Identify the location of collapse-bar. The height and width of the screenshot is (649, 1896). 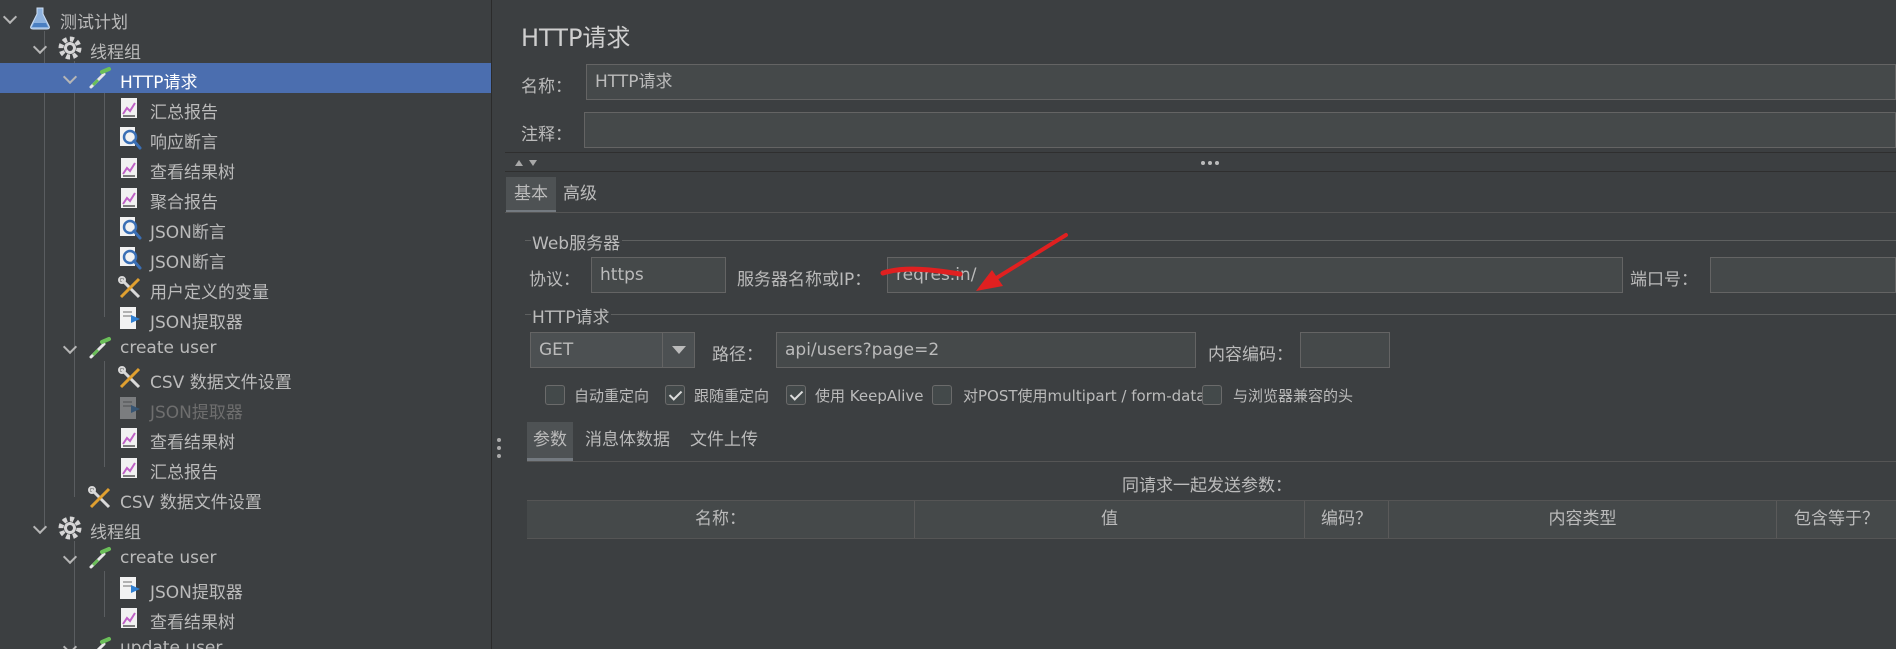
(1200, 162).